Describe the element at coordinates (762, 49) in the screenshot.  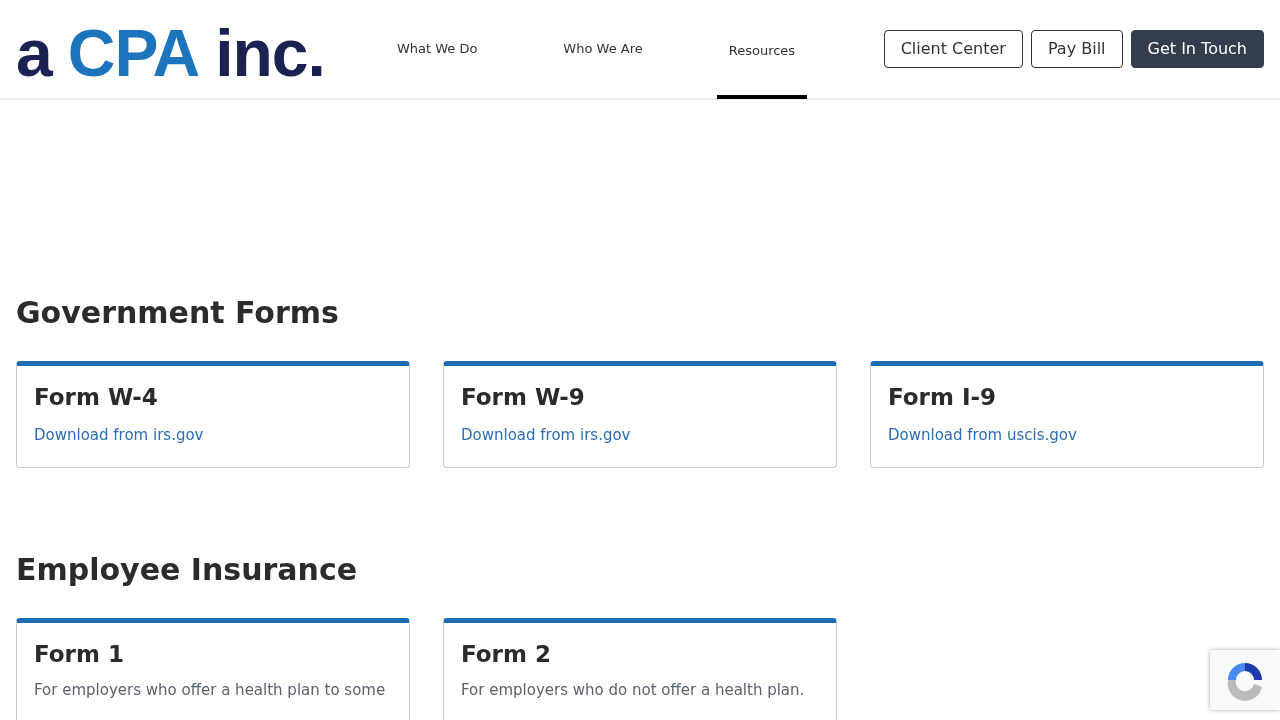
I see `nav-link: Resources` at that location.